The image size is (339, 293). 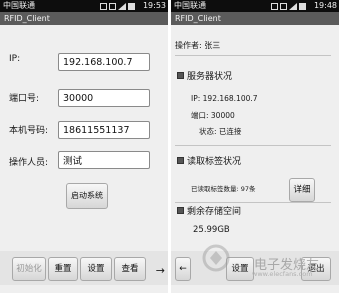 What do you see at coordinates (325, 5) in the screenshot?
I see `clock: 19:48` at bounding box center [325, 5].